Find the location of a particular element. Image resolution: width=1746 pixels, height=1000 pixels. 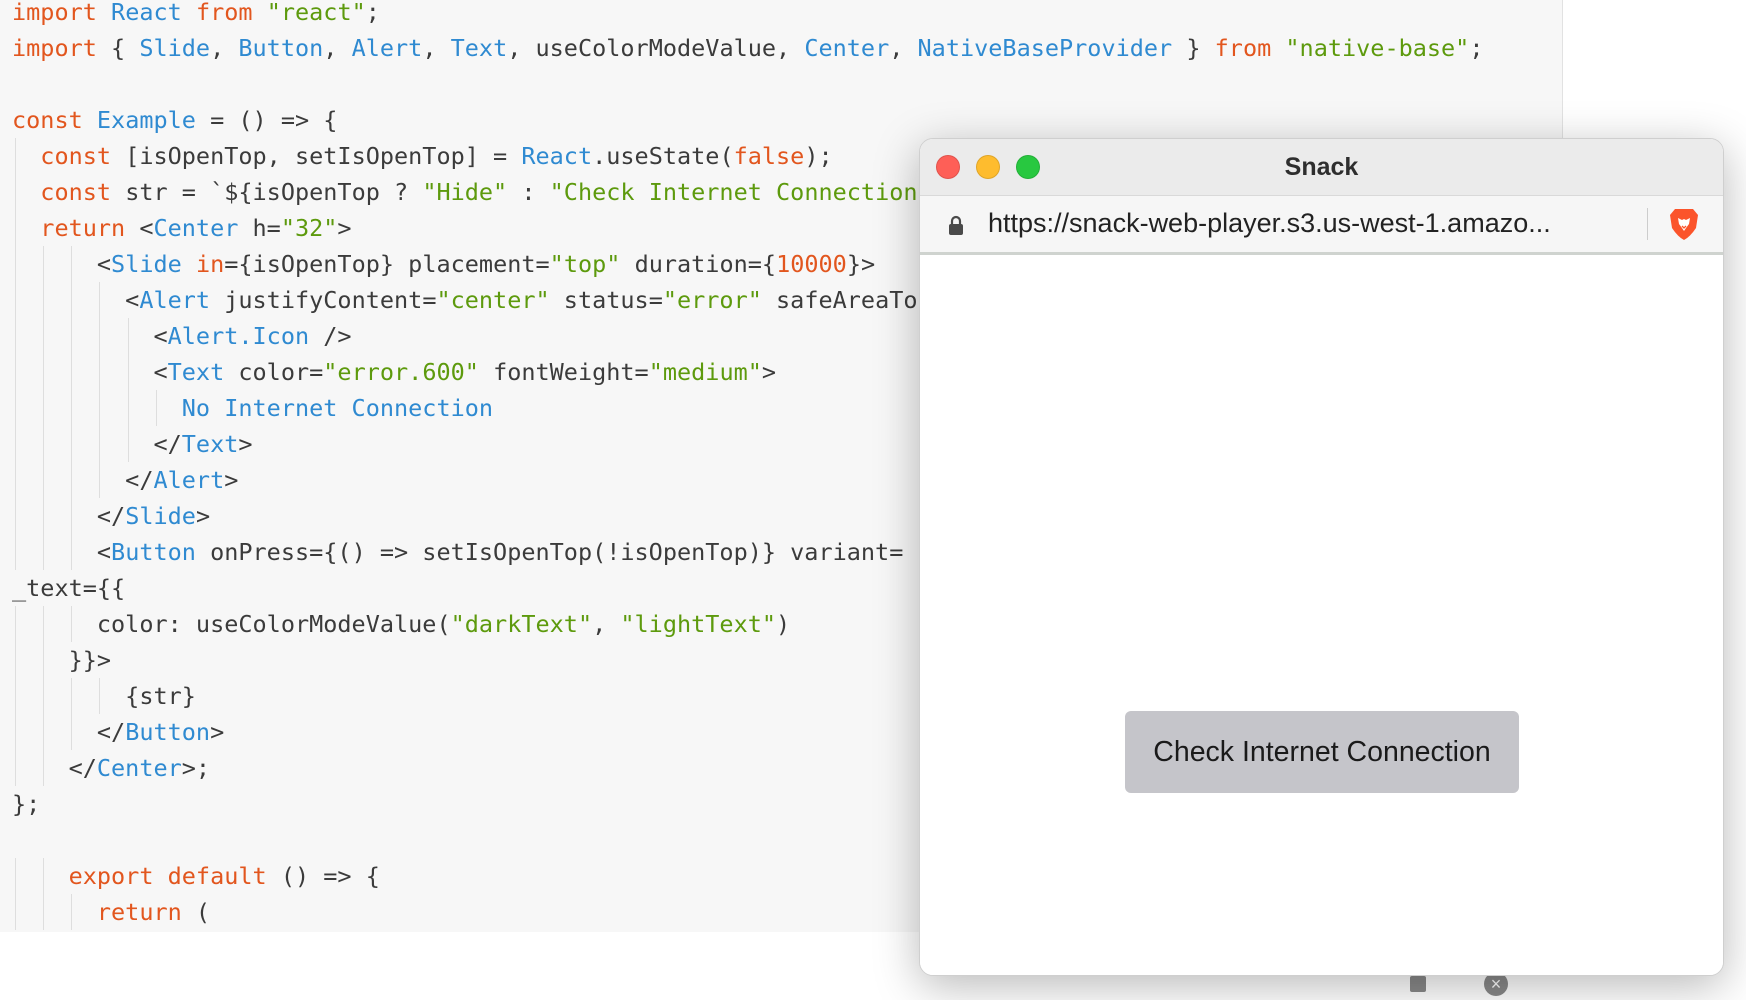

code-token: NativeBaseProvider is located at coordinates (1045, 48).